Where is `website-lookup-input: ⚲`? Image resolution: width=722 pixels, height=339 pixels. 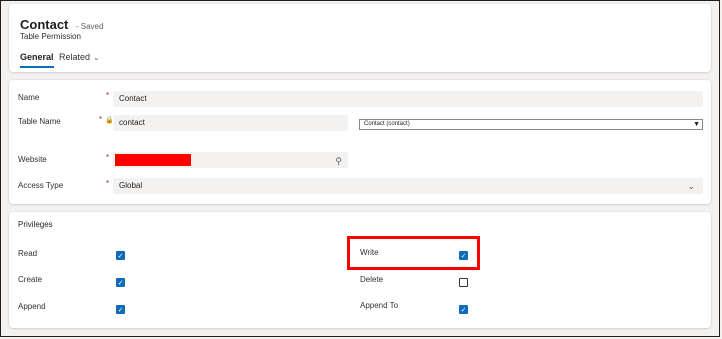 website-lookup-input: ⚲ is located at coordinates (230, 160).